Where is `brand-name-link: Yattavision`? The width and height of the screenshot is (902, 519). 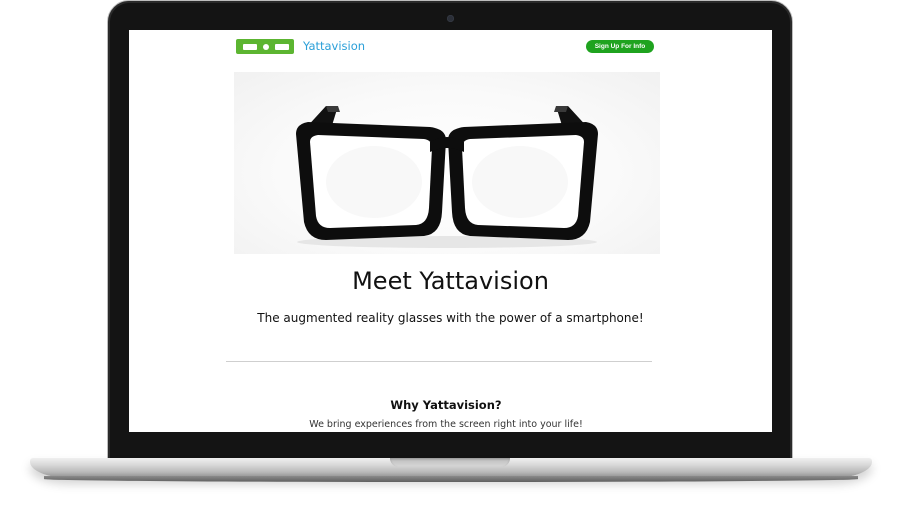 brand-name-link: Yattavision is located at coordinates (334, 46).